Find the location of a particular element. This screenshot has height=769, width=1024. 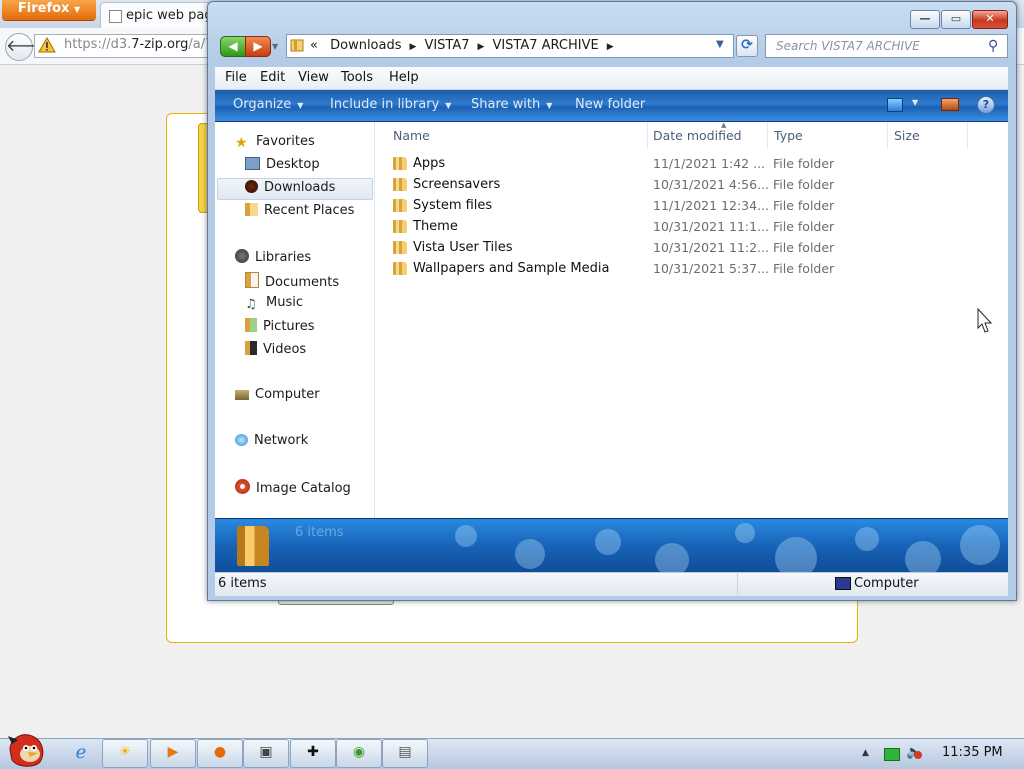

page-icon is located at coordinates (115, 16).